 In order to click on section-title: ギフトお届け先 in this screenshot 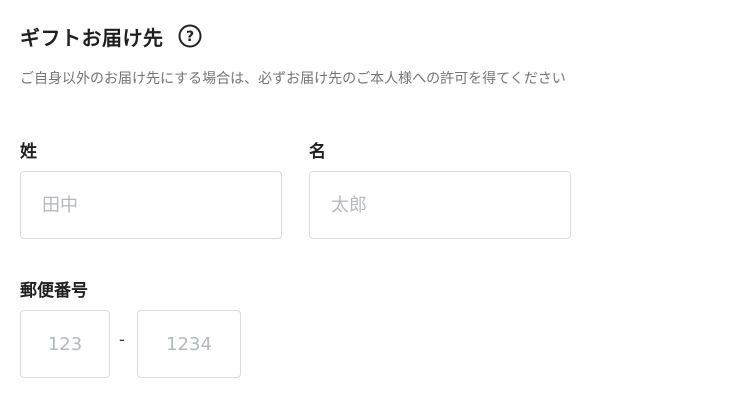, I will do `click(92, 37)`.